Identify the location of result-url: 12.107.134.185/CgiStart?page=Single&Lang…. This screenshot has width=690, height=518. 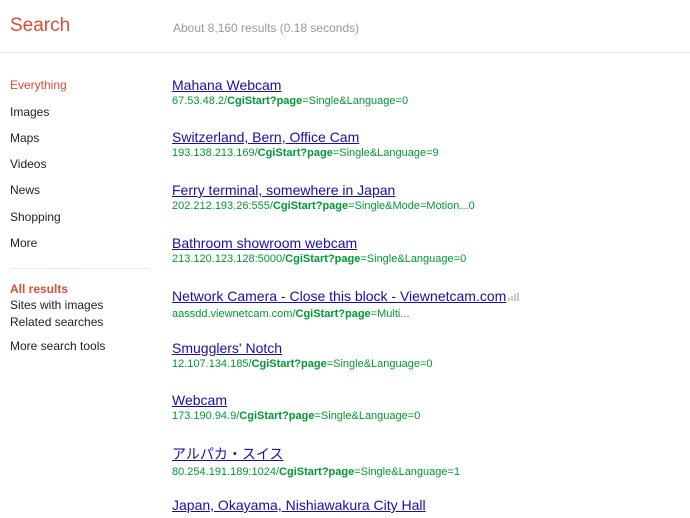
(302, 364).